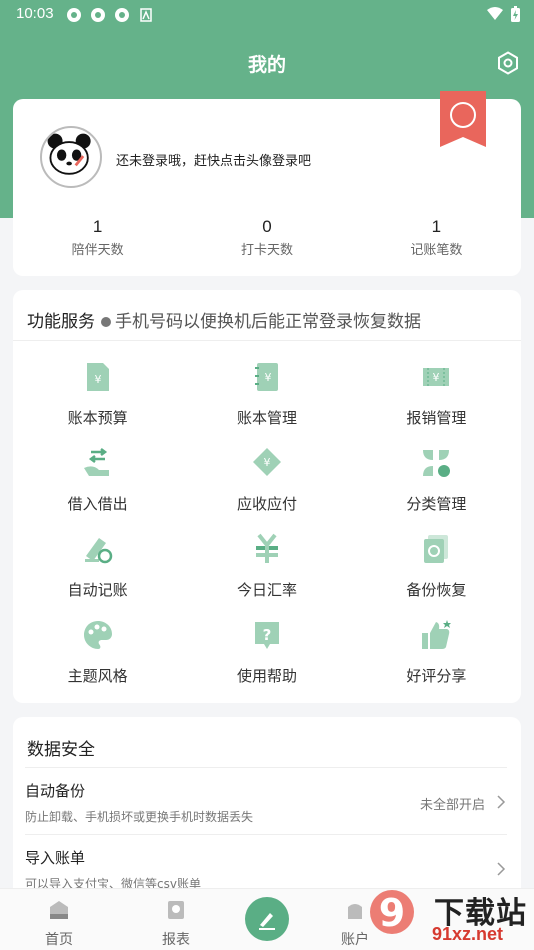 The image size is (534, 950). I want to click on settings-button, so click(508, 63).